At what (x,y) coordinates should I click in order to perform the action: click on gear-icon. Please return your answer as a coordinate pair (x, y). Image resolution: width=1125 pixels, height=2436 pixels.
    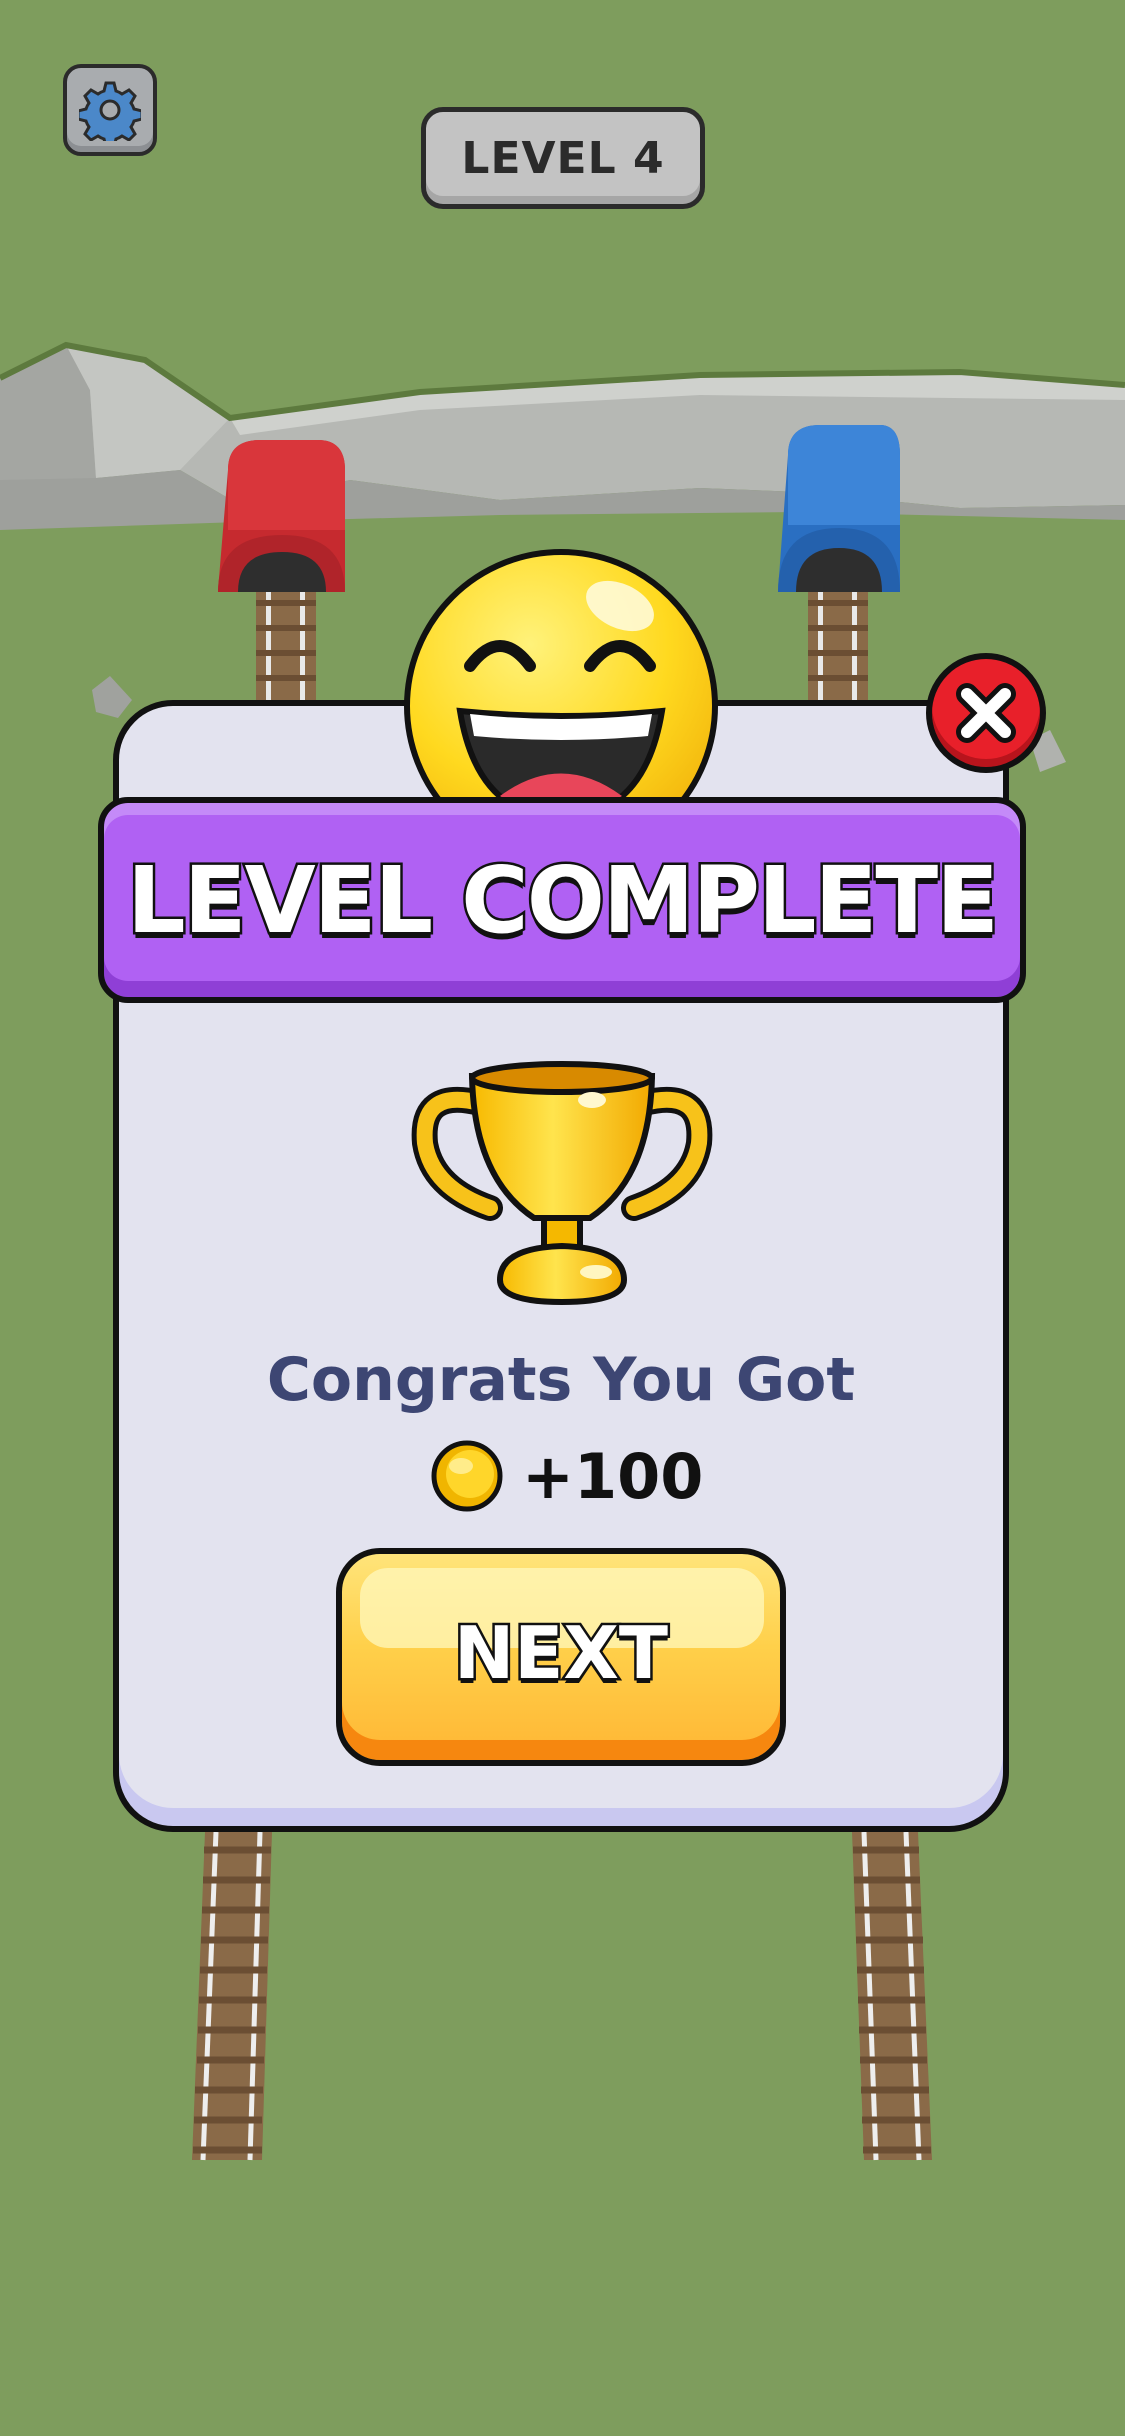
    Looking at the image, I should click on (110, 111).